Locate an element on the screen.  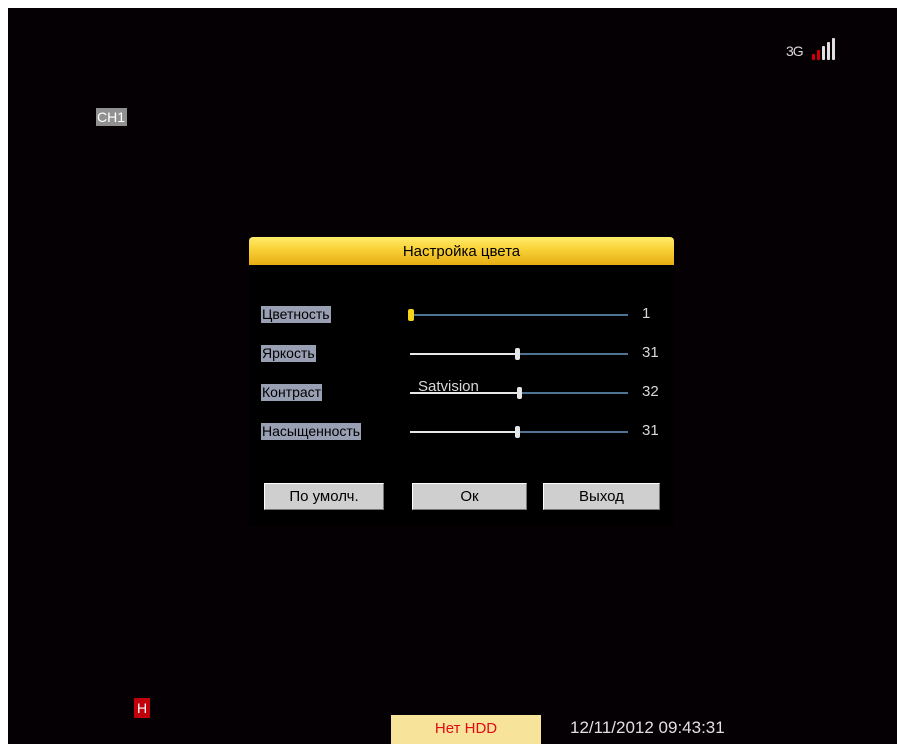
network-label: 3G is located at coordinates (795, 51).